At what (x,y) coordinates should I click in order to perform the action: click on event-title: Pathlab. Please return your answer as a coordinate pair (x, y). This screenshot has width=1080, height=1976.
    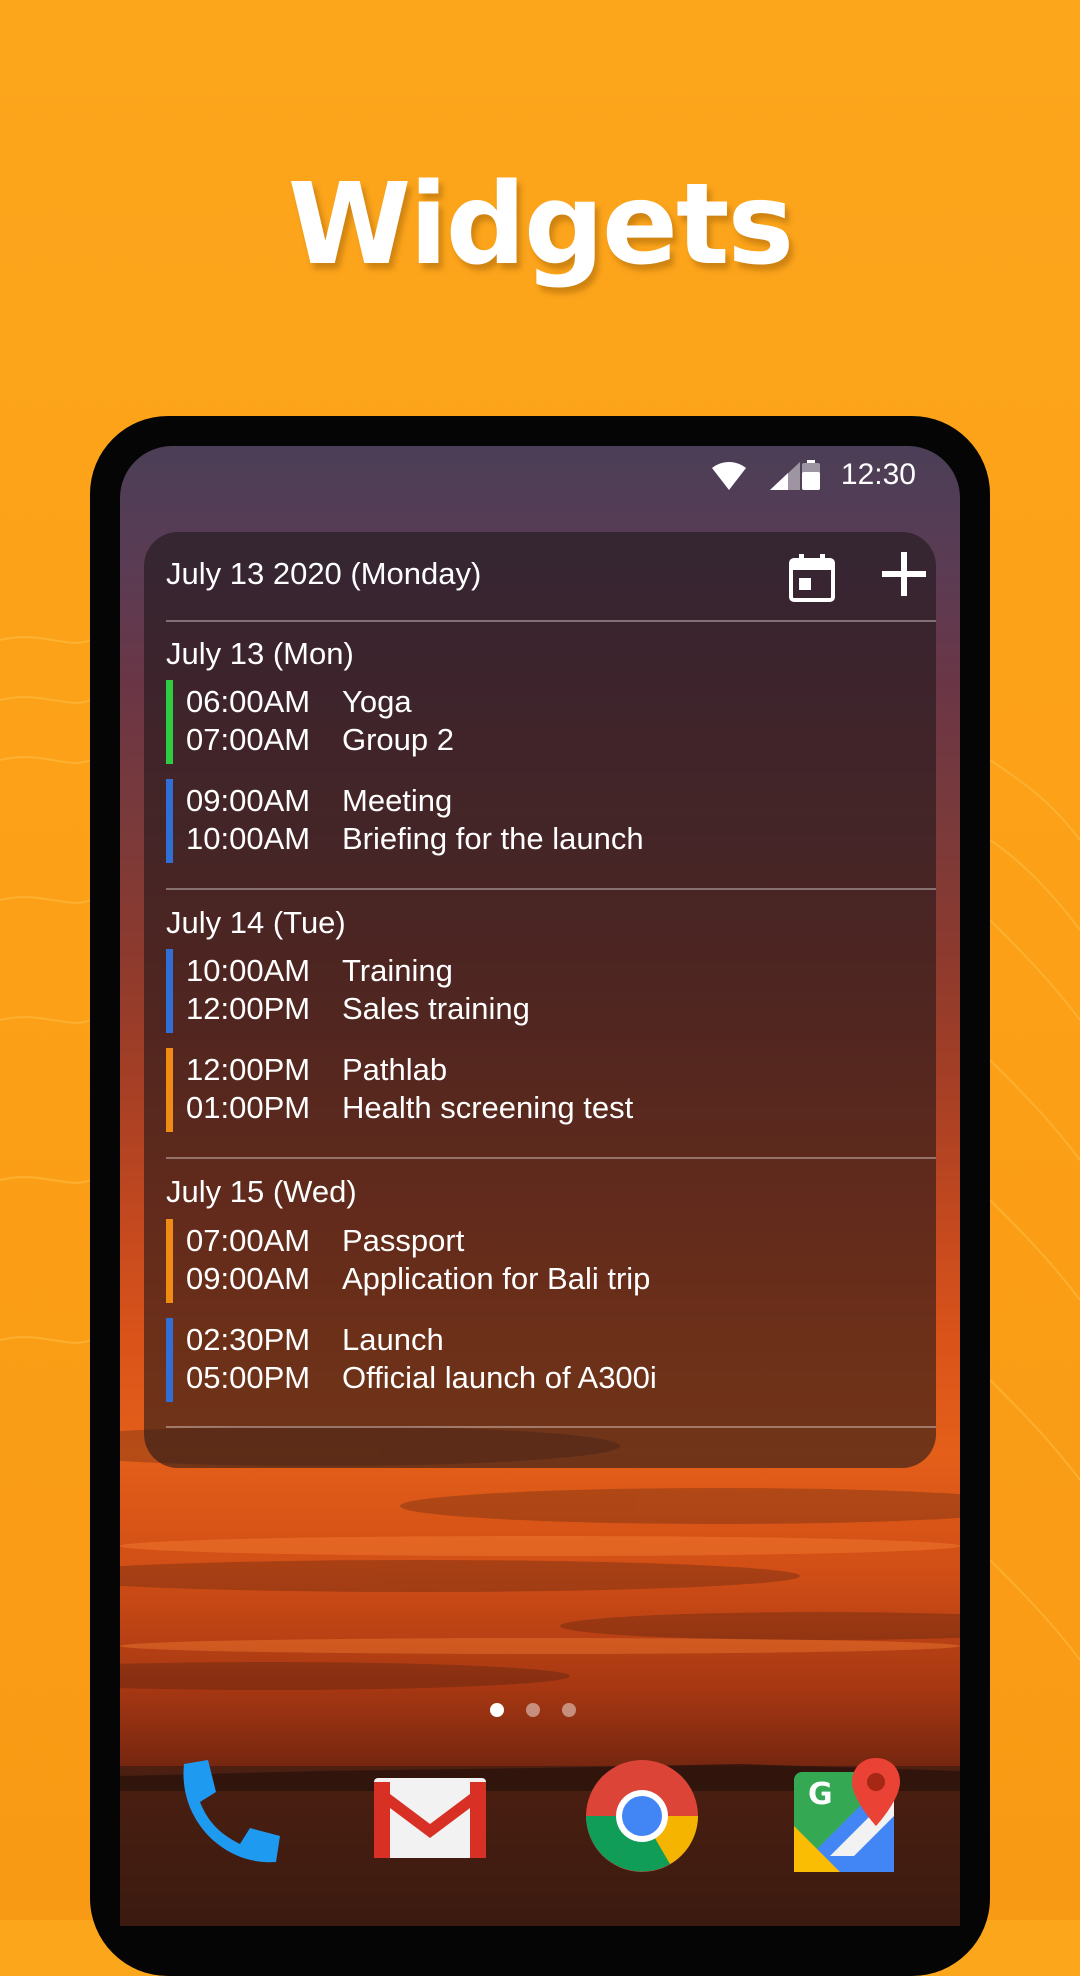
    Looking at the image, I should click on (395, 1069).